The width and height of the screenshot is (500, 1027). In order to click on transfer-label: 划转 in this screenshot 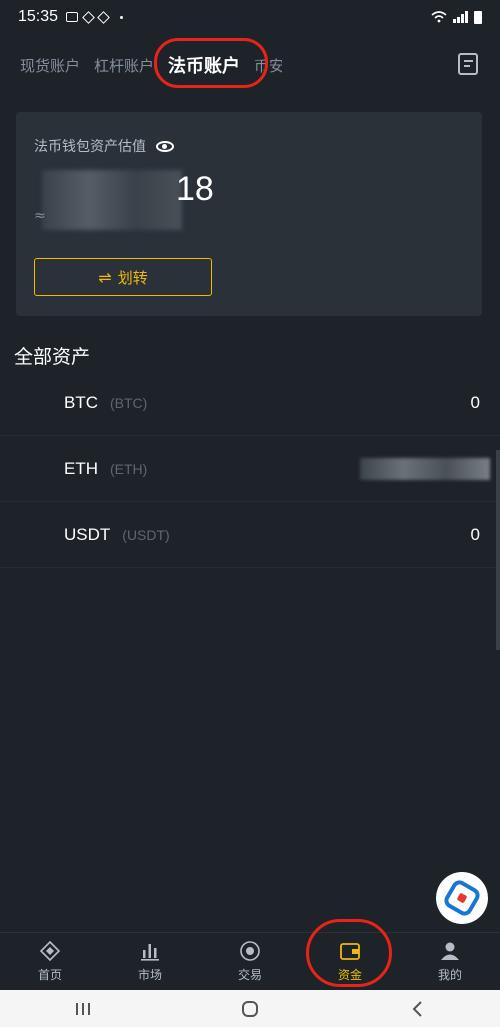, I will do `click(132, 277)`.